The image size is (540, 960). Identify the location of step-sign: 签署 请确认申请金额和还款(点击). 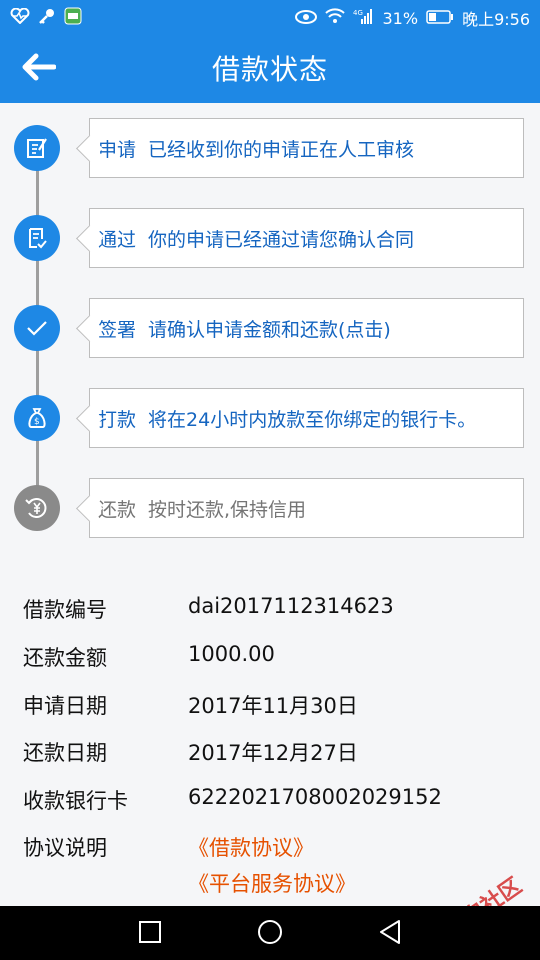
(270, 328).